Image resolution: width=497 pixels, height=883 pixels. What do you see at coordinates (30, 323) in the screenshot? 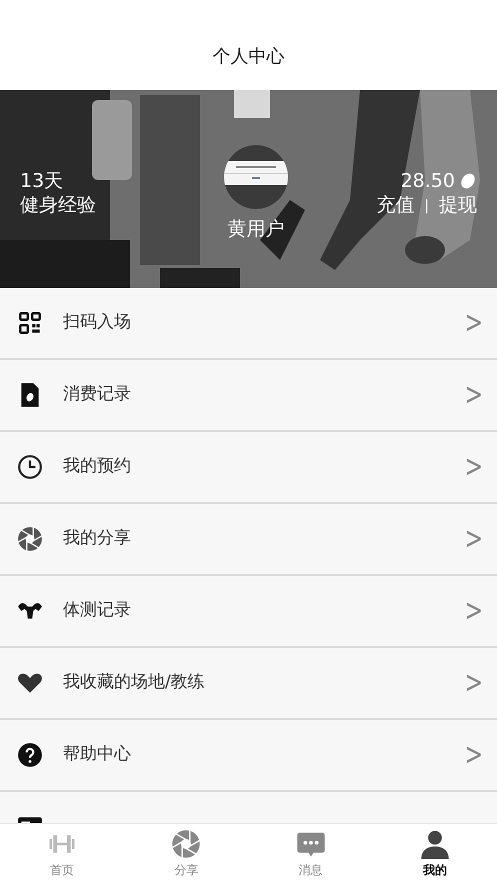
I see `qr-code-icon` at bounding box center [30, 323].